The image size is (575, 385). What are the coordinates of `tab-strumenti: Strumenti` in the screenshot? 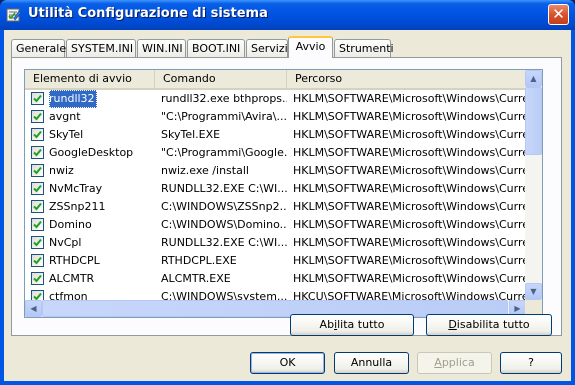 It's located at (364, 48).